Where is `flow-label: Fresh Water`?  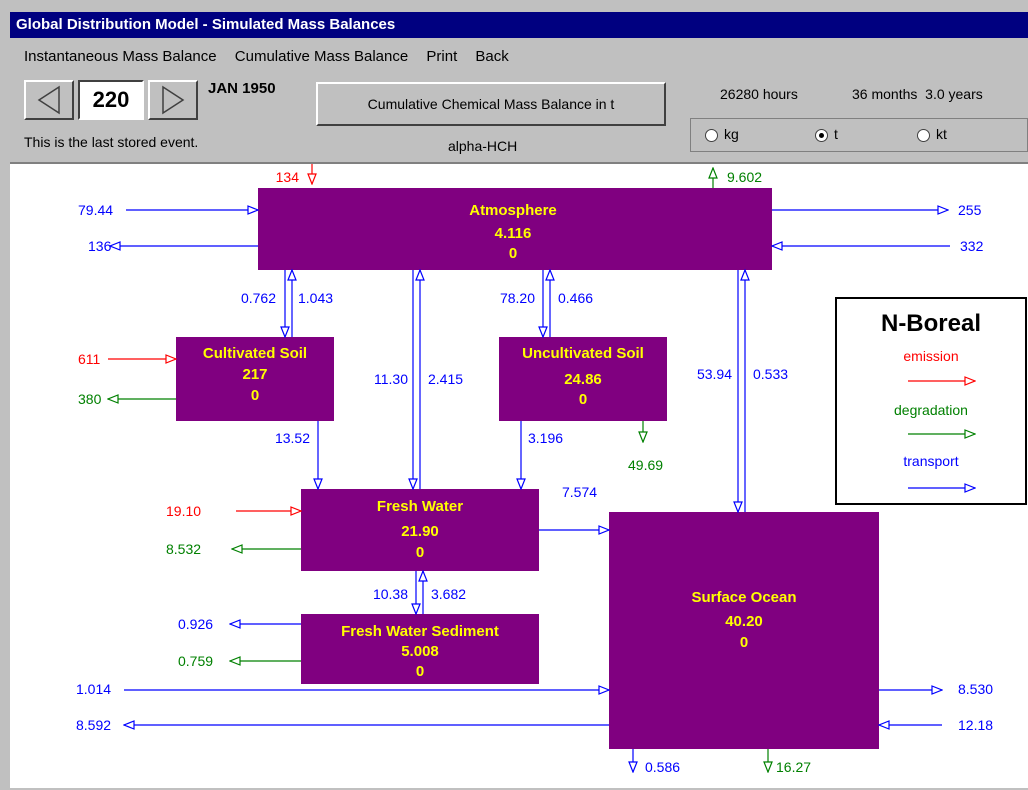 flow-label: Fresh Water is located at coordinates (420, 506).